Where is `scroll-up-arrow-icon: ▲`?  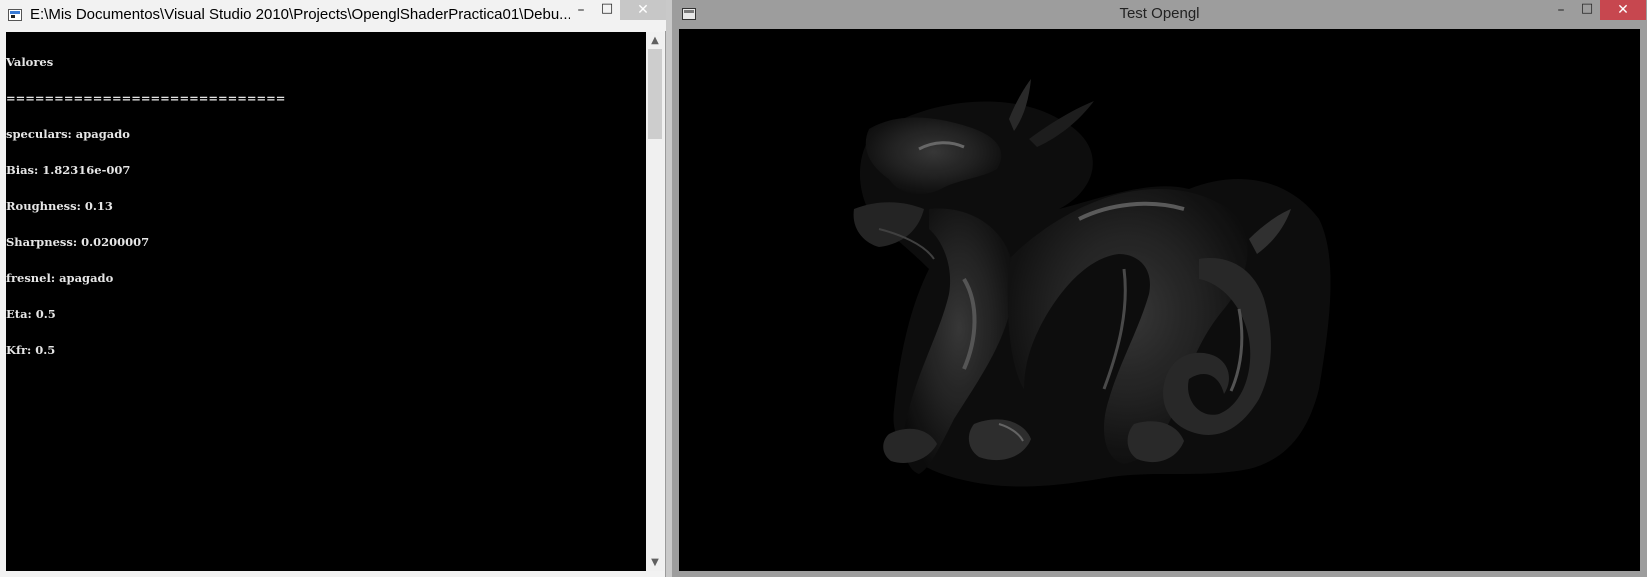 scroll-up-arrow-icon: ▲ is located at coordinates (655, 40).